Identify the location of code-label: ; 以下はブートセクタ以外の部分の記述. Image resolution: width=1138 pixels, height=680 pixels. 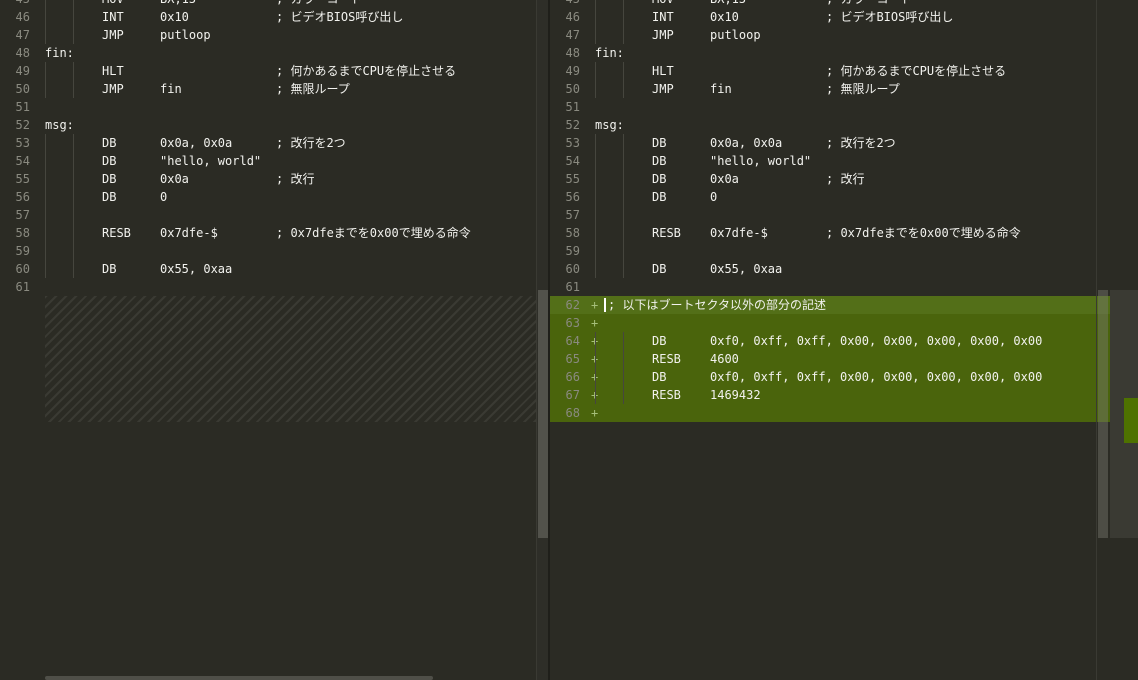
(717, 305).